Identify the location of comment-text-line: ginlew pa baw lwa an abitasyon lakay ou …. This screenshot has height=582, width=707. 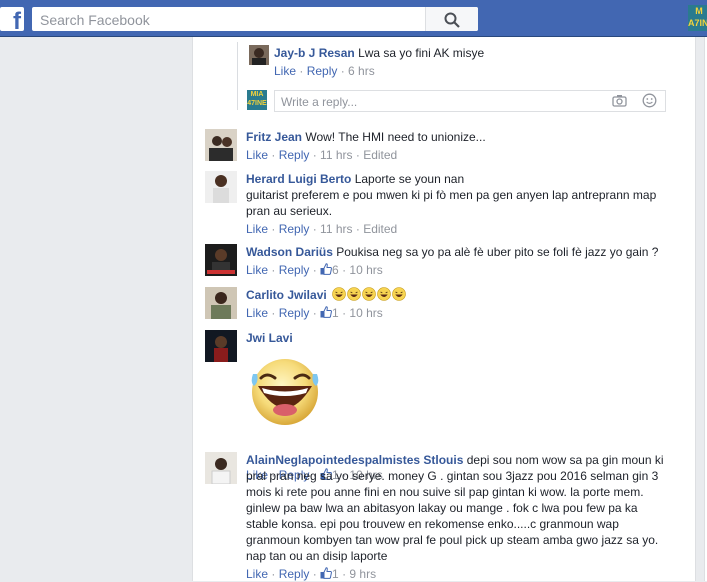
(442, 508).